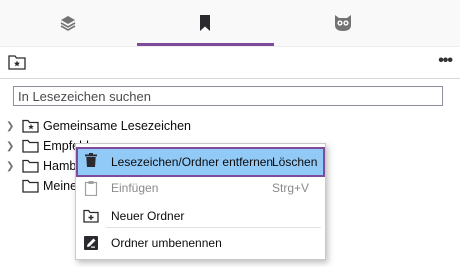  I want to click on tab-layers, so click(67, 23).